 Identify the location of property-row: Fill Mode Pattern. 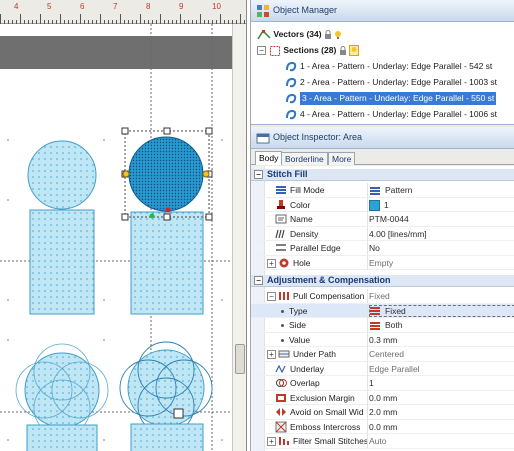
(382, 190).